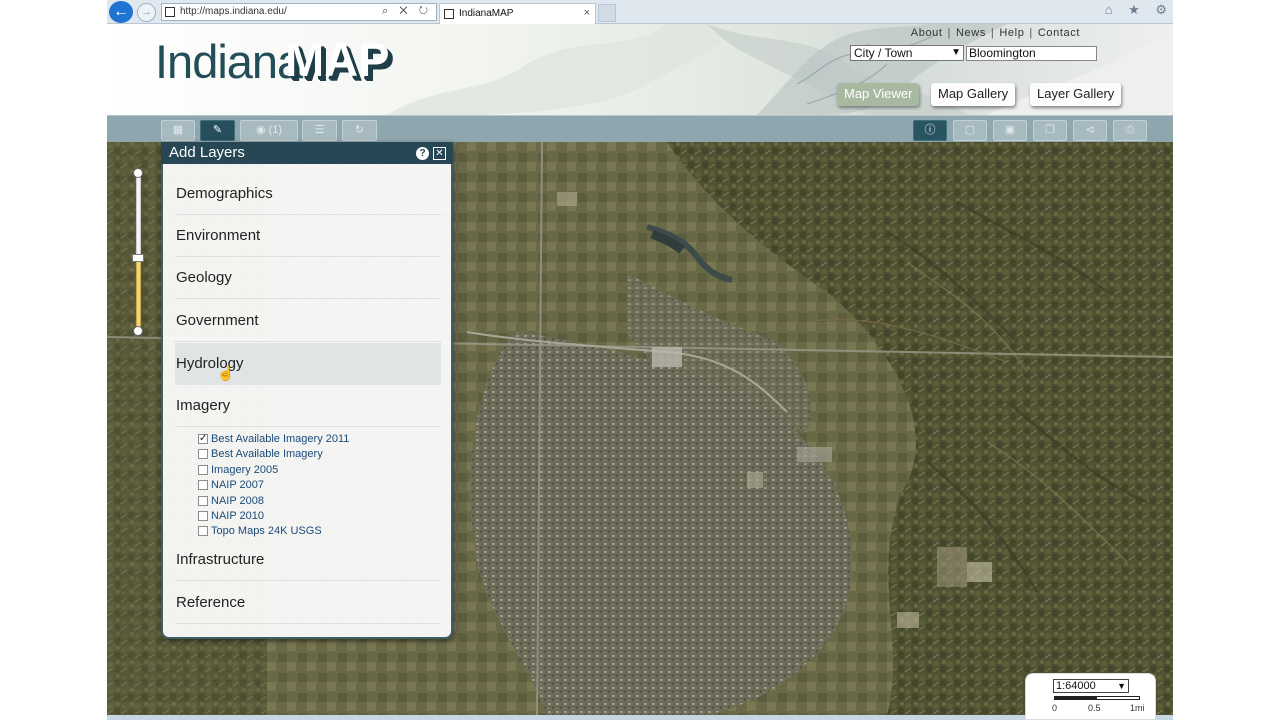 The width and height of the screenshot is (1280, 720). Describe the element at coordinates (995, 33) in the screenshot. I see `top-links: About | News | Help | Contact` at that location.